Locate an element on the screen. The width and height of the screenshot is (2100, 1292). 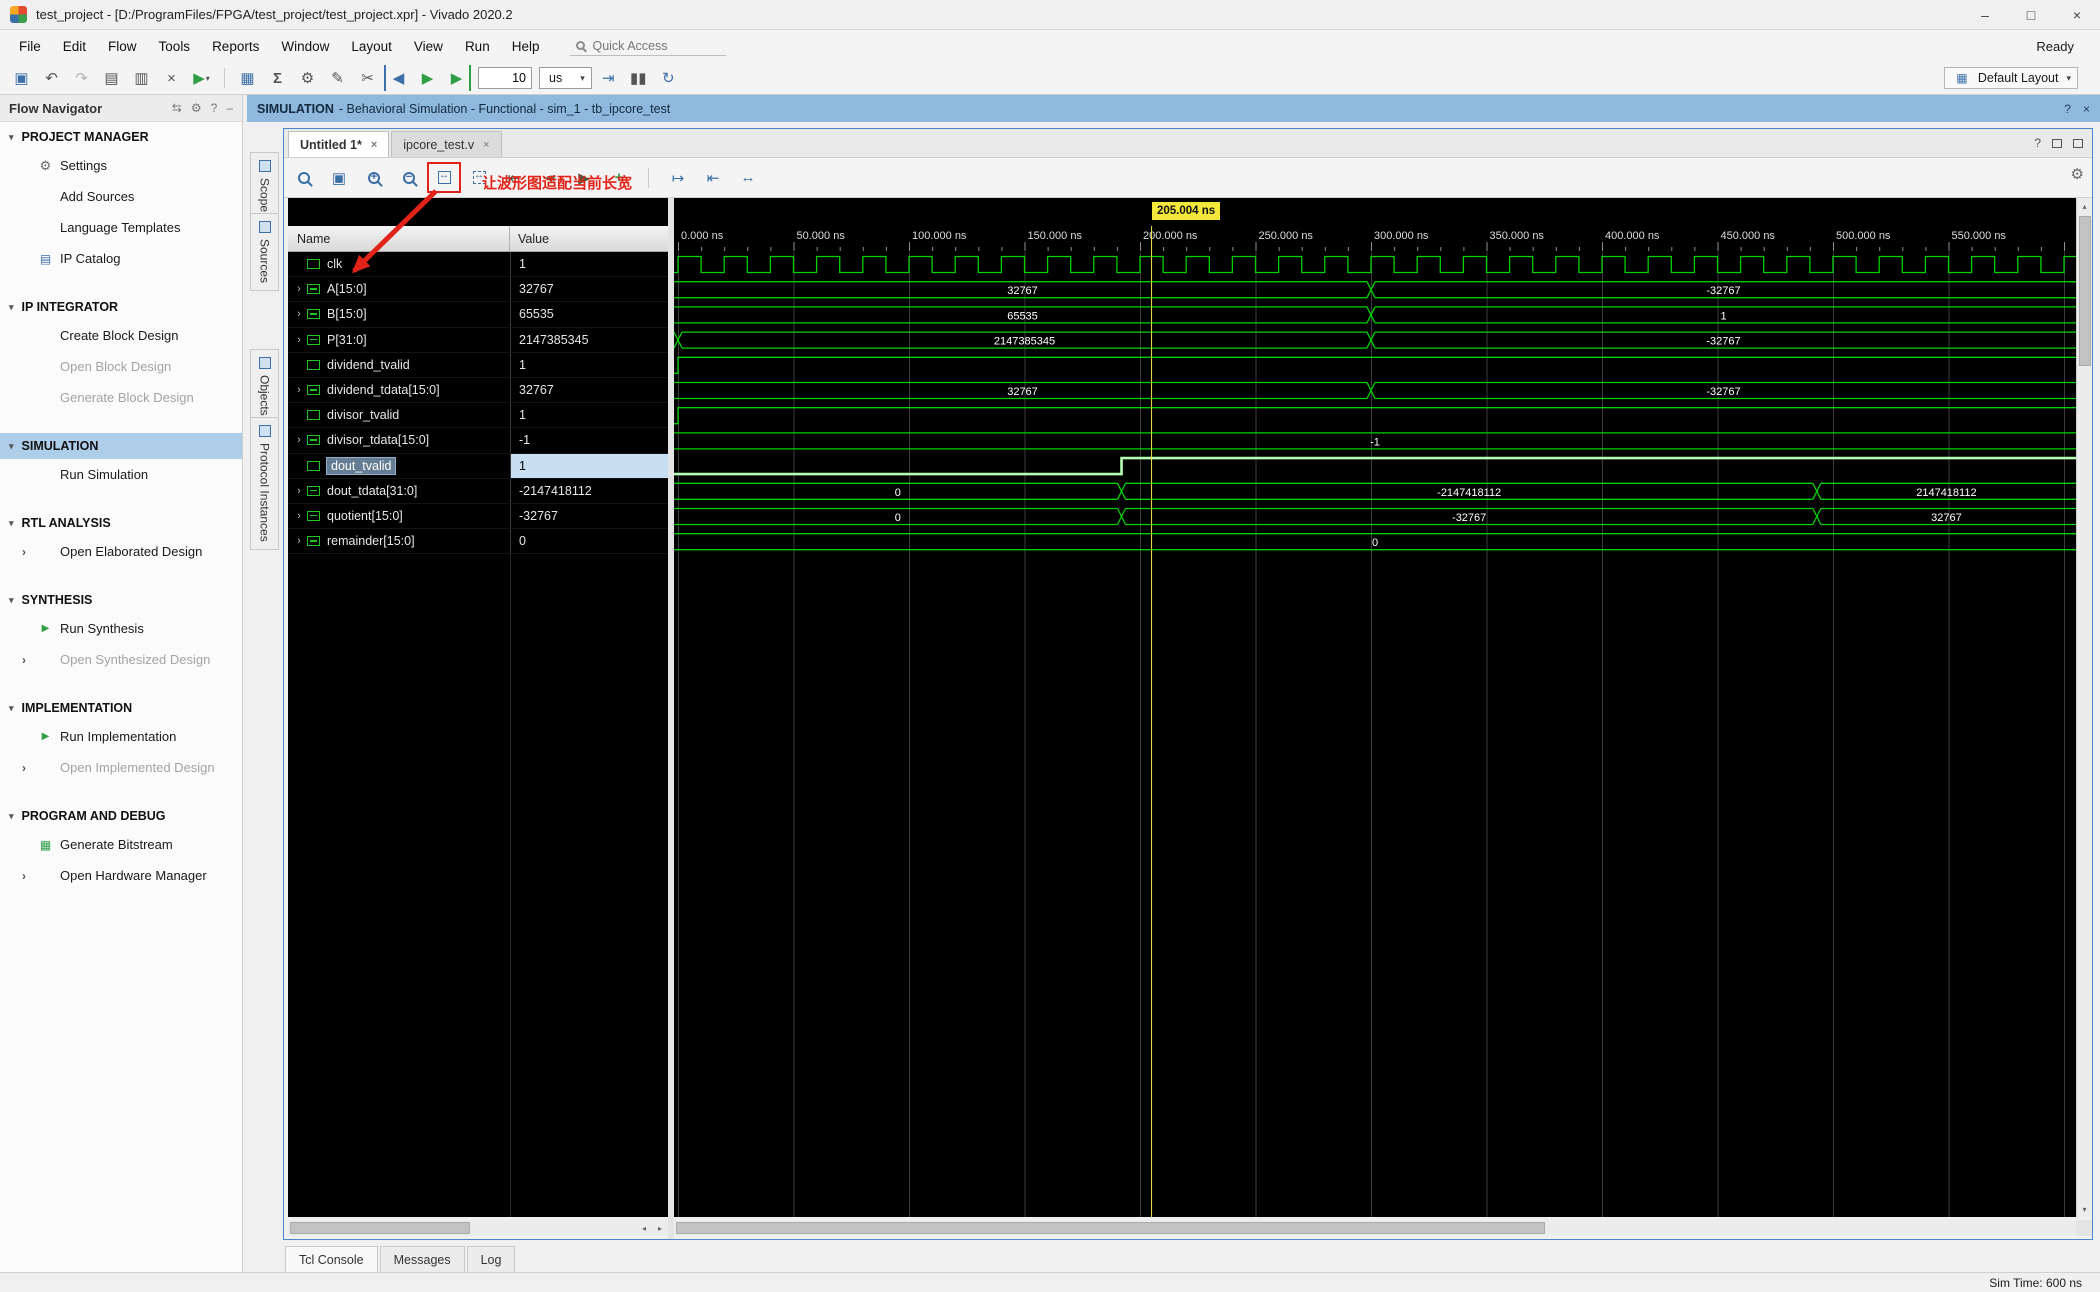
wave-dividend-tvalid is located at coordinates (1375, 365).